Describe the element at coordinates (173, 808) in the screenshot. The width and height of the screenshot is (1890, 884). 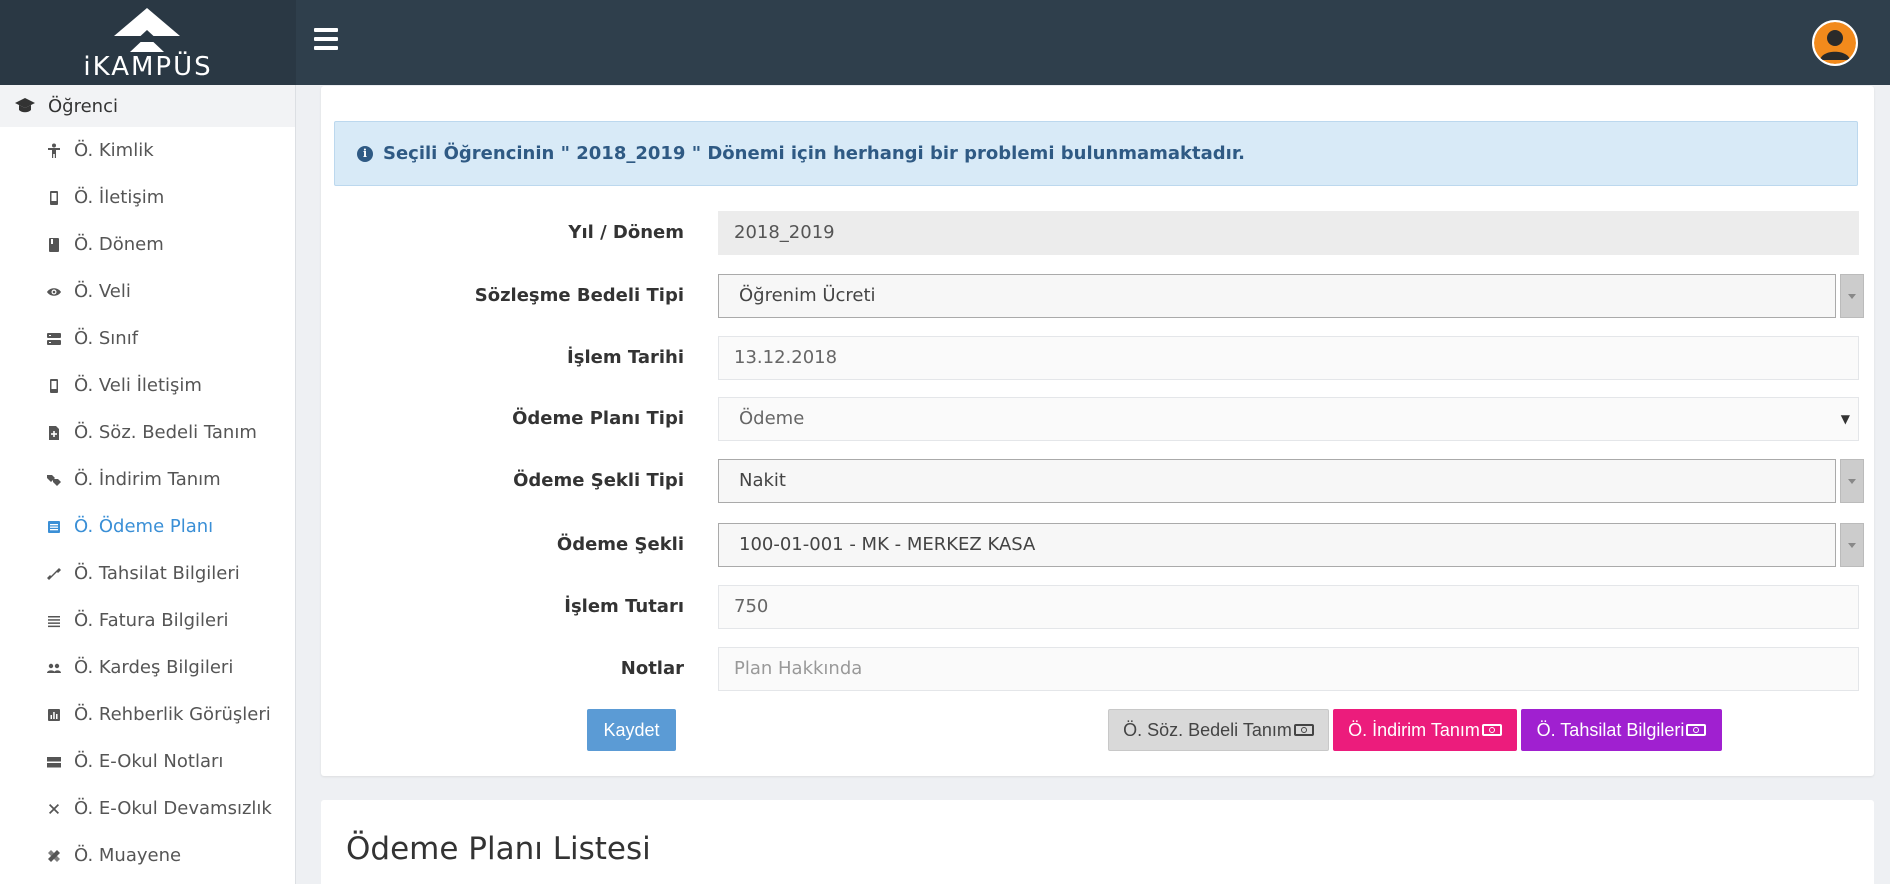
I see `sidebar-item-label: Ö. E-Okul Devamsızlık` at that location.